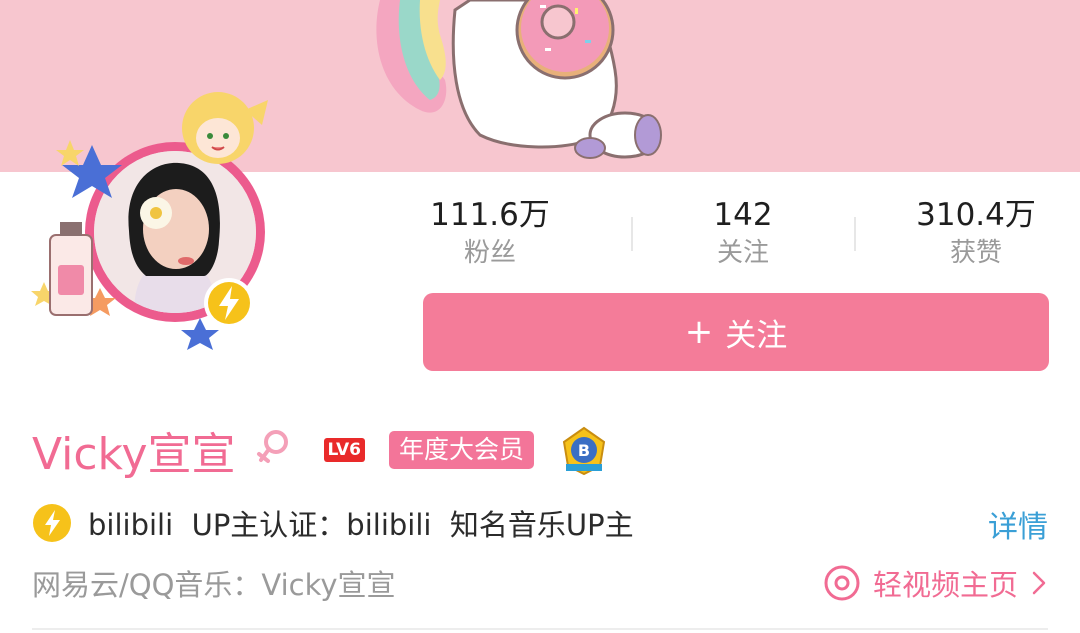 The height and width of the screenshot is (633, 1080). What do you see at coordinates (344, 450) in the screenshot?
I see `level-badge: LV6` at bounding box center [344, 450].